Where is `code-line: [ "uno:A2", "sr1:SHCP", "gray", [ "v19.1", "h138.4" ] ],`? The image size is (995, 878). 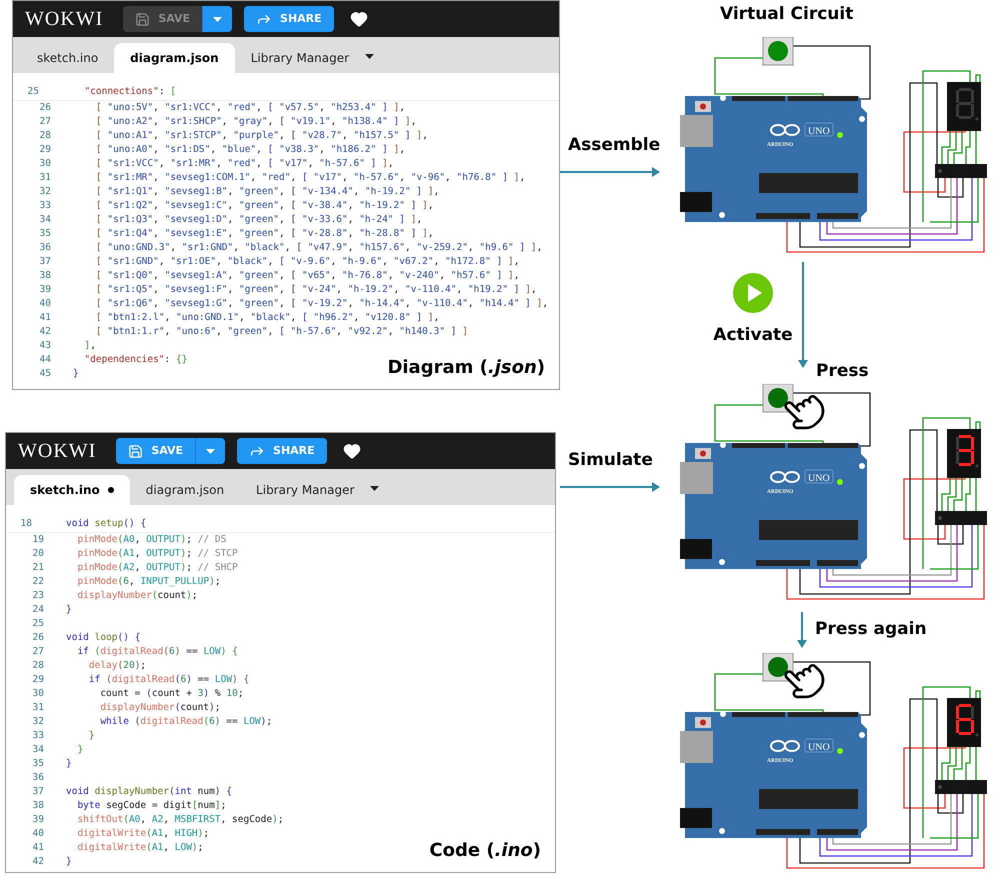
code-line: [ "uno:A2", "sr1:SHCP", "gray", [ "v19.1", "h138.4" ] ], is located at coordinates (255, 121).